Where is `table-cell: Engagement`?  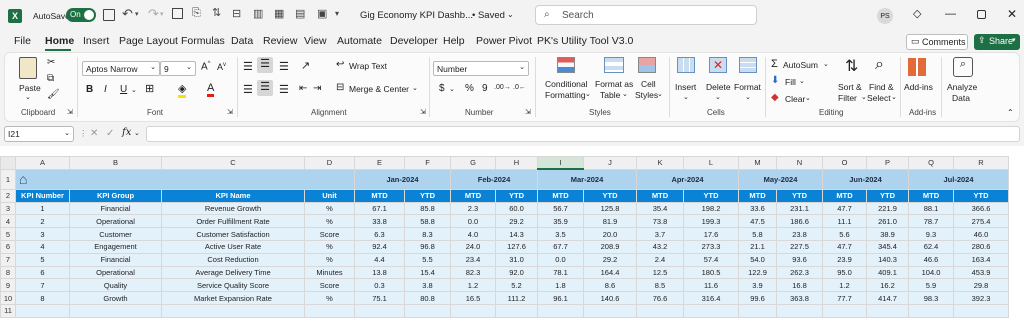
table-cell: Engagement is located at coordinates (115, 246).